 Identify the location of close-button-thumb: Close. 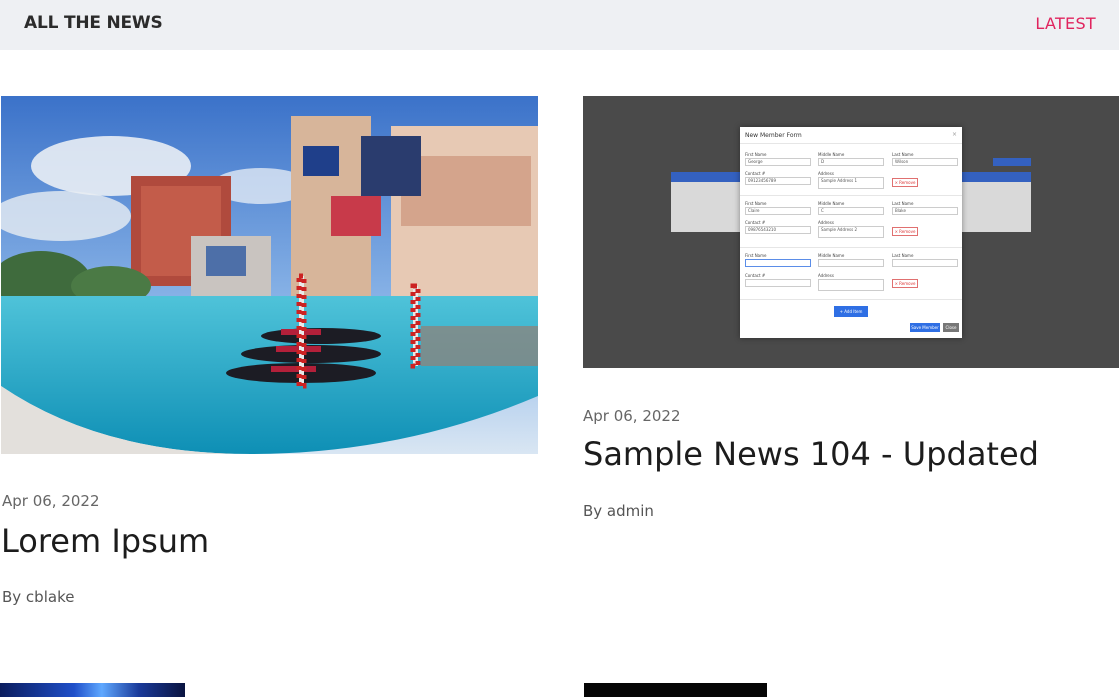
(951, 327).